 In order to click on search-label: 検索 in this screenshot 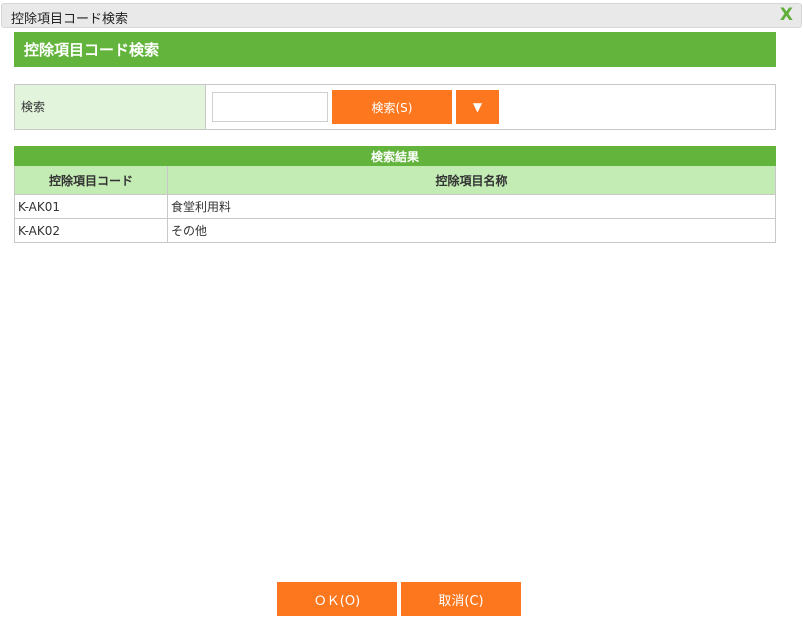, I will do `click(110, 107)`.